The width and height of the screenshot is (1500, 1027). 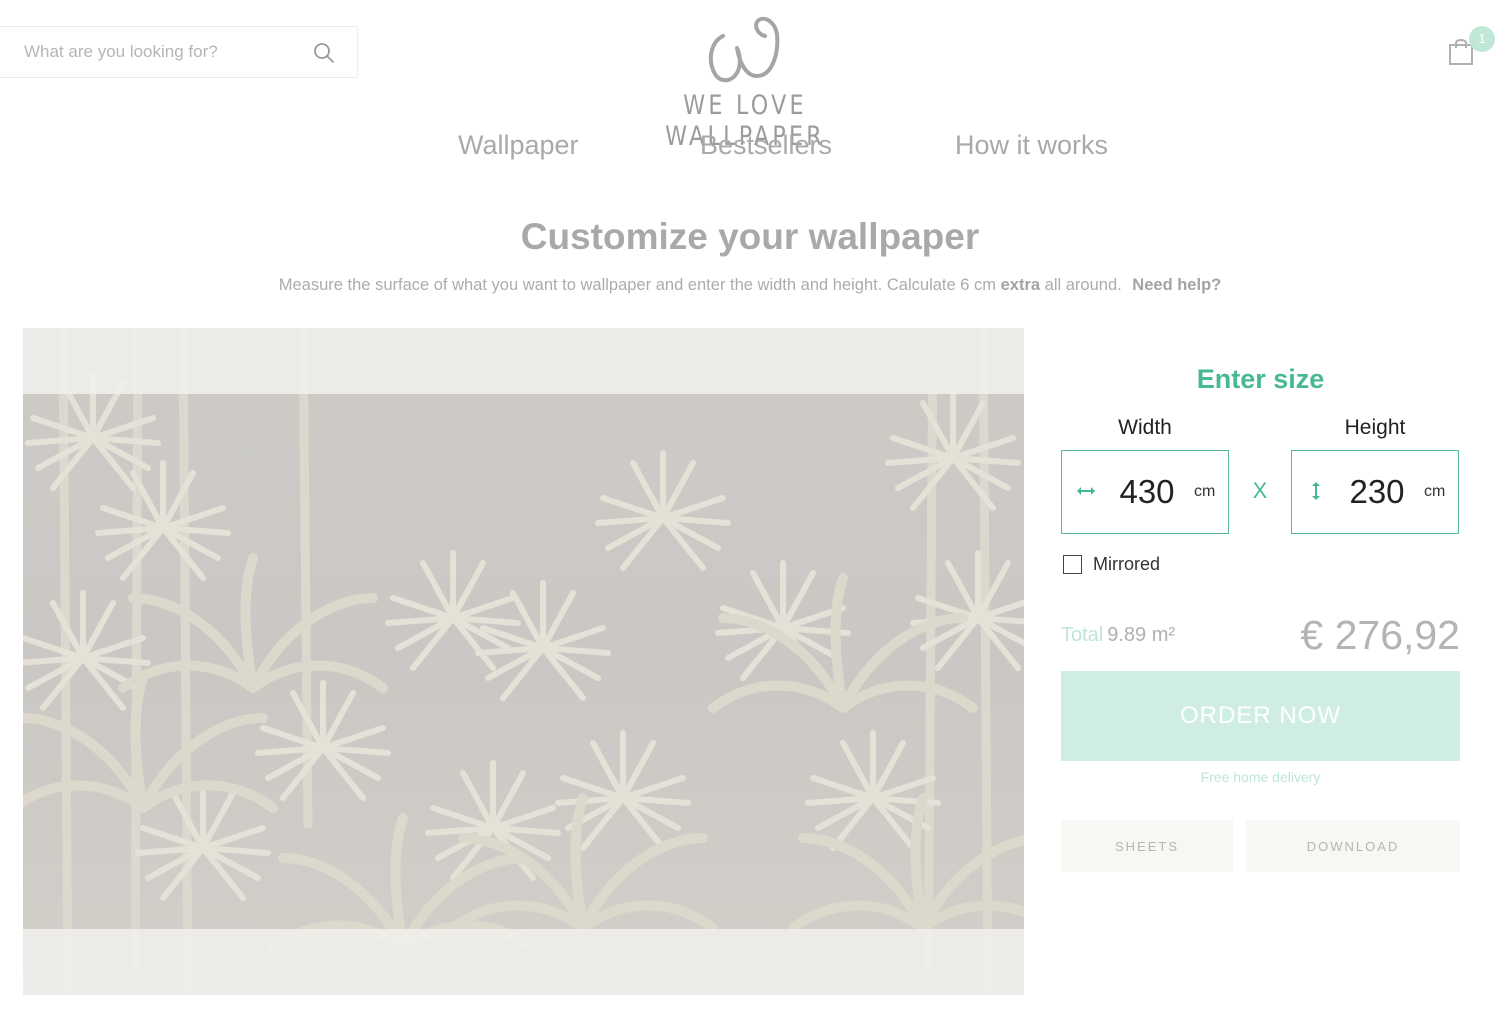 I want to click on height-unit: cm, so click(x=1435, y=491).